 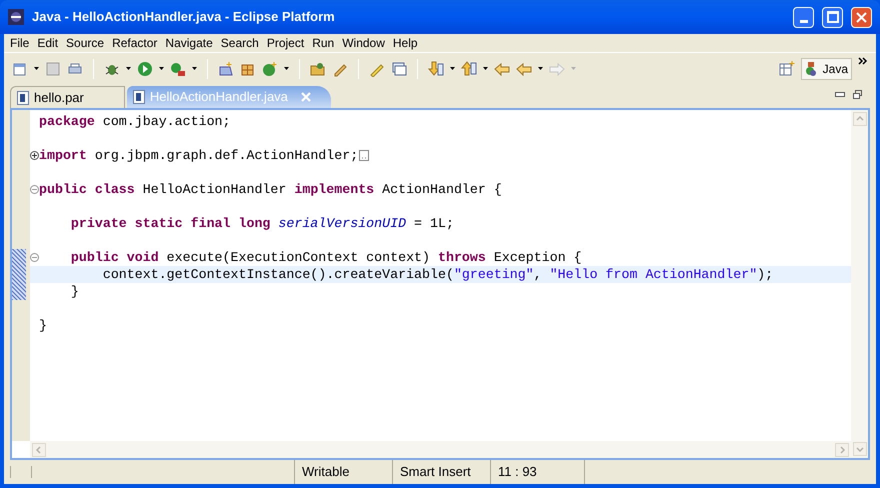 I want to click on maximize-view-icon, so click(x=857, y=94).